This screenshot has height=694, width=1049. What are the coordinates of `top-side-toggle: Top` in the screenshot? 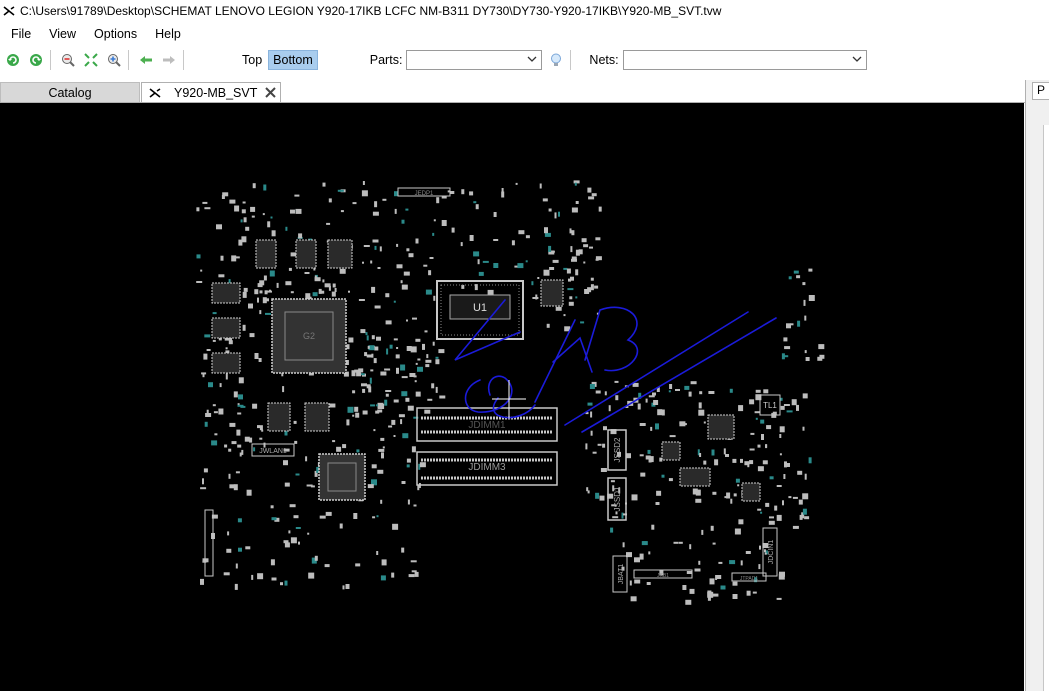 It's located at (252, 60).